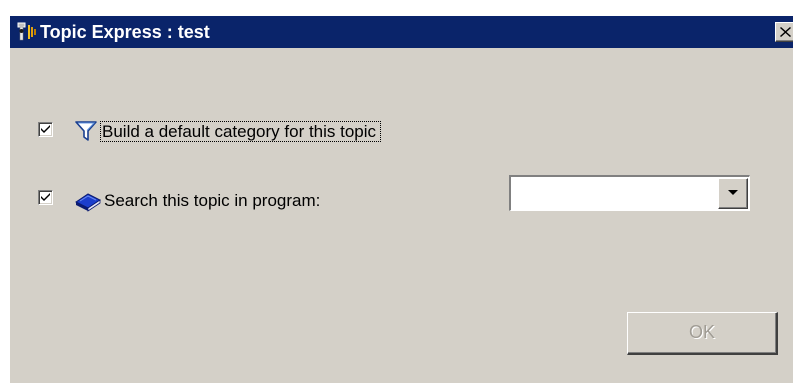 The height and width of the screenshot is (383, 793). I want to click on search-program-label: Search this topic in program:, so click(212, 200).